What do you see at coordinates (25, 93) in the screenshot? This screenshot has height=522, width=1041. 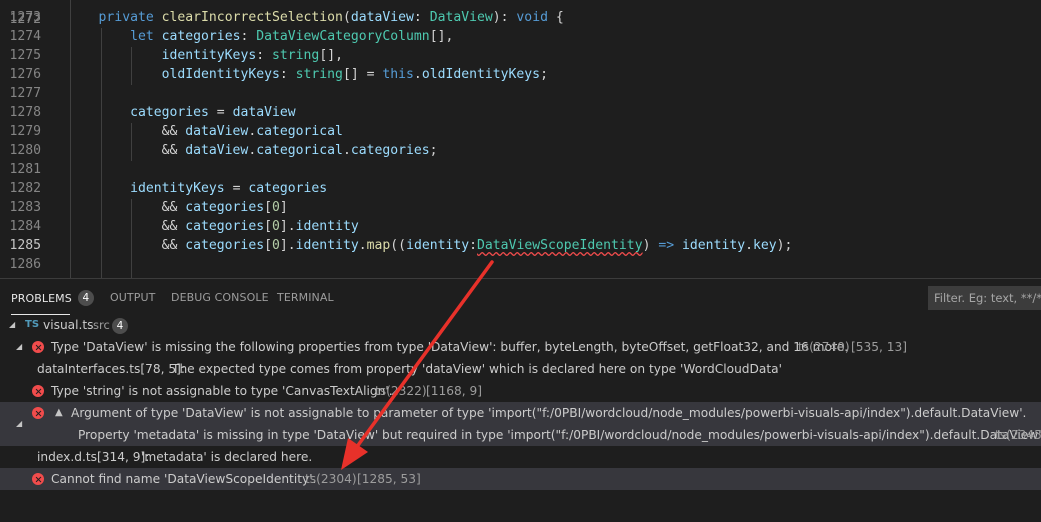 I see `line-number: 1277` at bounding box center [25, 93].